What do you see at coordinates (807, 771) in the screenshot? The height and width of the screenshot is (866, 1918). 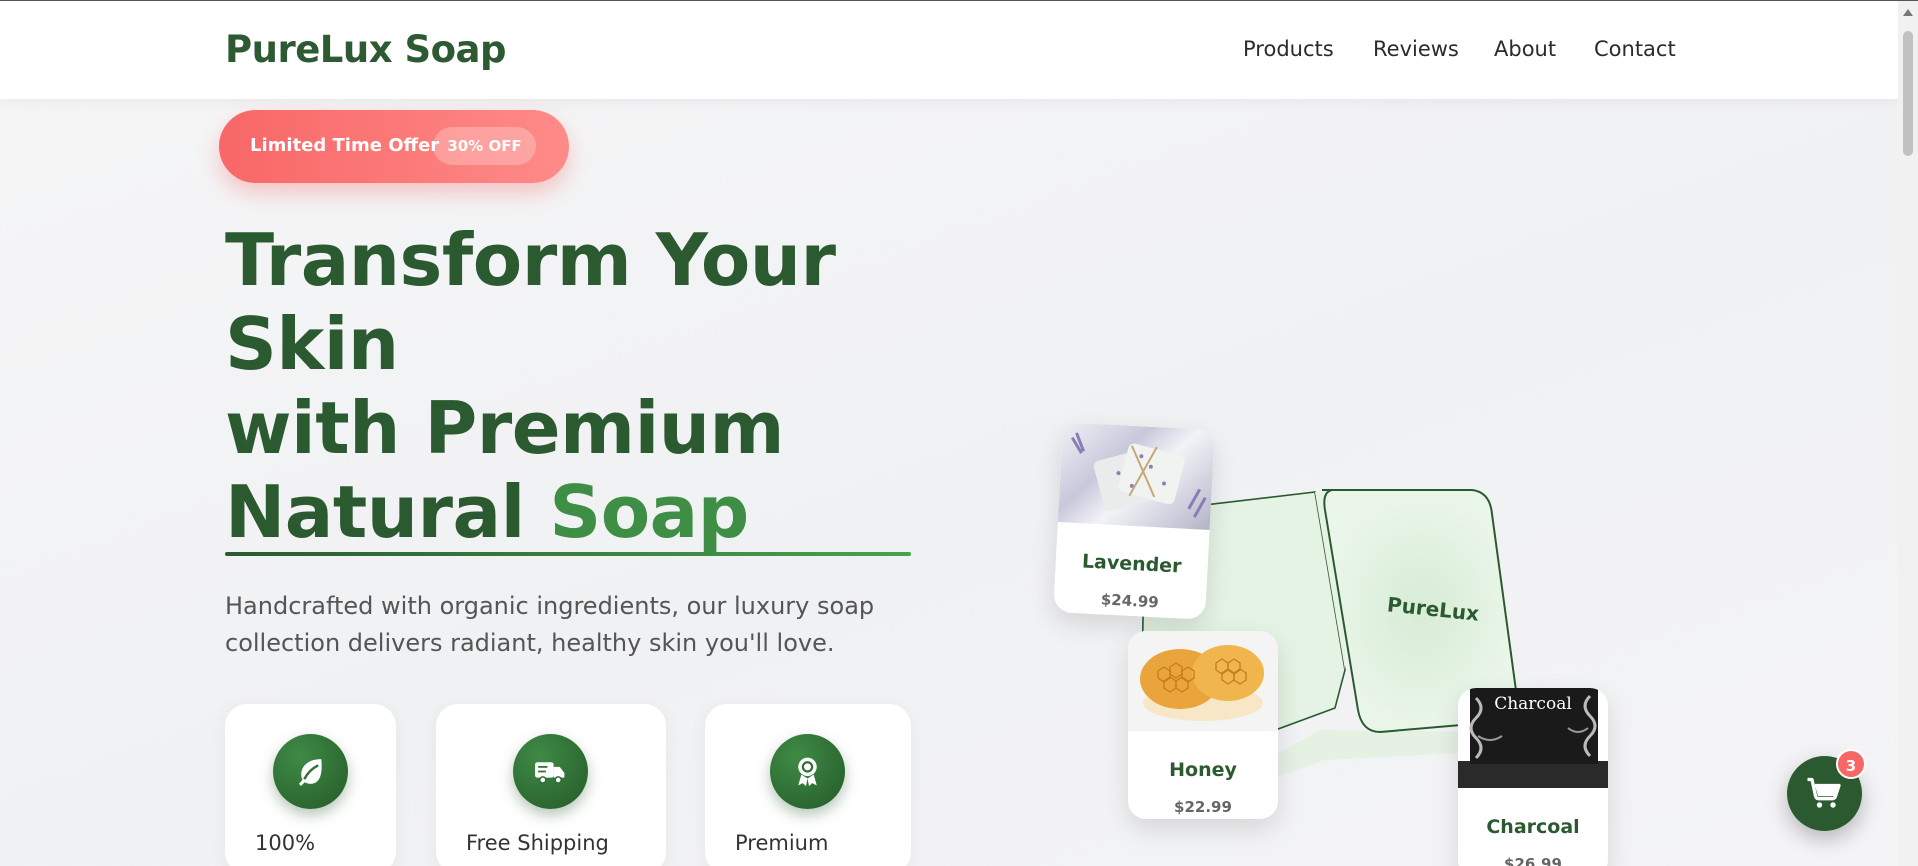 I see `award-icon` at bounding box center [807, 771].